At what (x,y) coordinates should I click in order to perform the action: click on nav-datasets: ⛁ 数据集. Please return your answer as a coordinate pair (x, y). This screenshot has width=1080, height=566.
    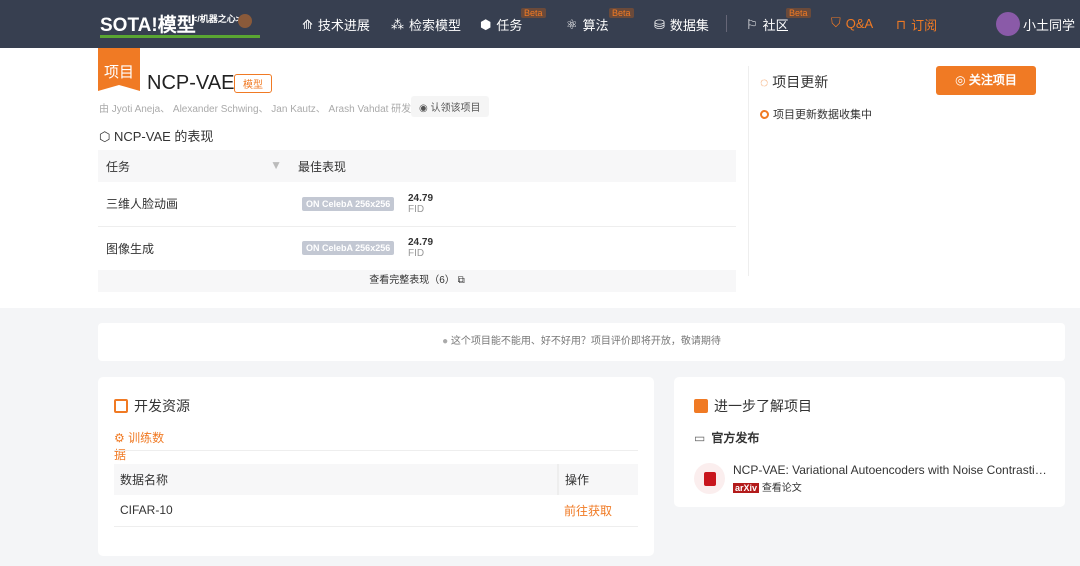
    Looking at the image, I should click on (681, 24).